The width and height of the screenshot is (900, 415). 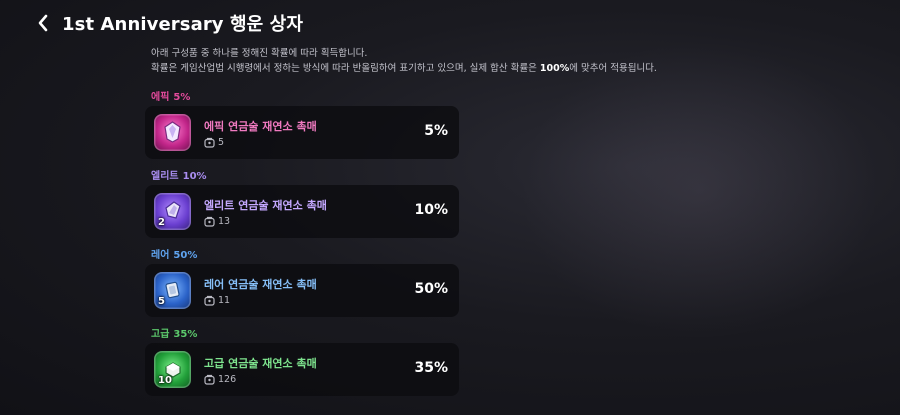 What do you see at coordinates (224, 221) in the screenshot?
I see `owned-value: 13` at bounding box center [224, 221].